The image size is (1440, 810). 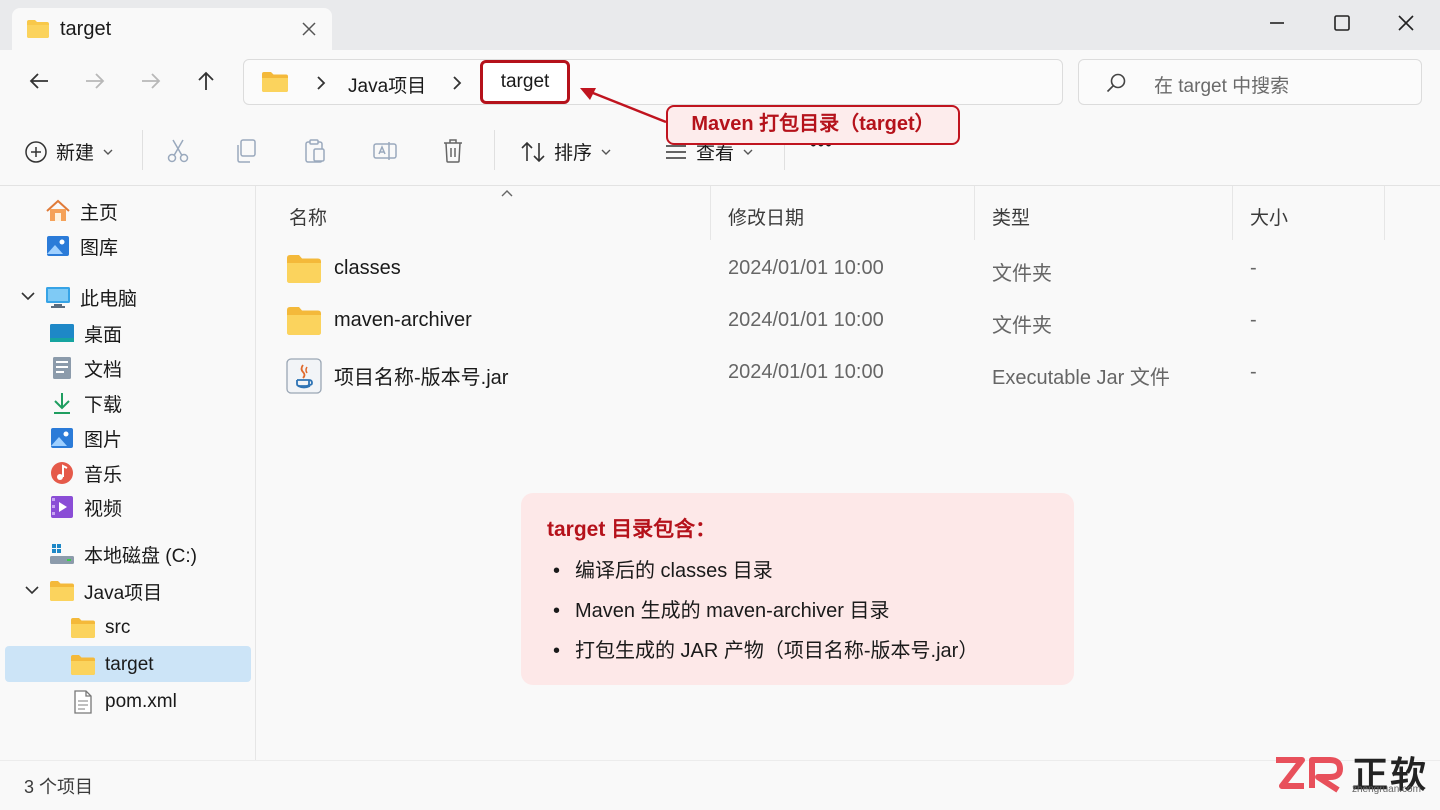 What do you see at coordinates (246, 151) in the screenshot?
I see `copy-icon` at bounding box center [246, 151].